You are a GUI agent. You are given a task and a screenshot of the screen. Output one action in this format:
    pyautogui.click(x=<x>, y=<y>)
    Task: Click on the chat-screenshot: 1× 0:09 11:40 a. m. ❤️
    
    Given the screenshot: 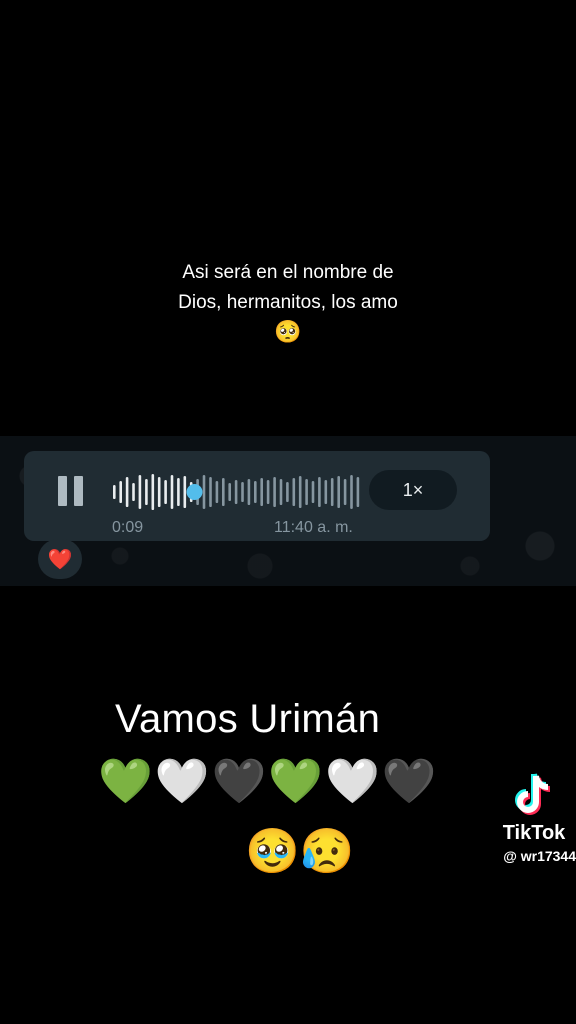 What is the action you would take?
    pyautogui.click(x=288, y=511)
    